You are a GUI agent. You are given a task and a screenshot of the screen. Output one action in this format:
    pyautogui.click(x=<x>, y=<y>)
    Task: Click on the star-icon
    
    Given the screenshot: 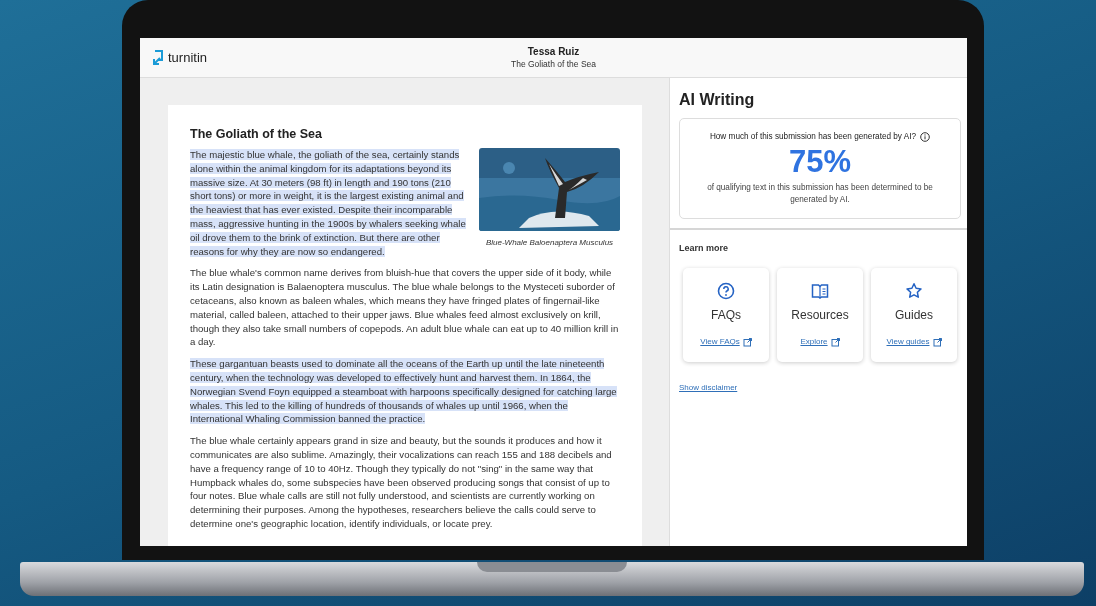 What is the action you would take?
    pyautogui.click(x=914, y=291)
    